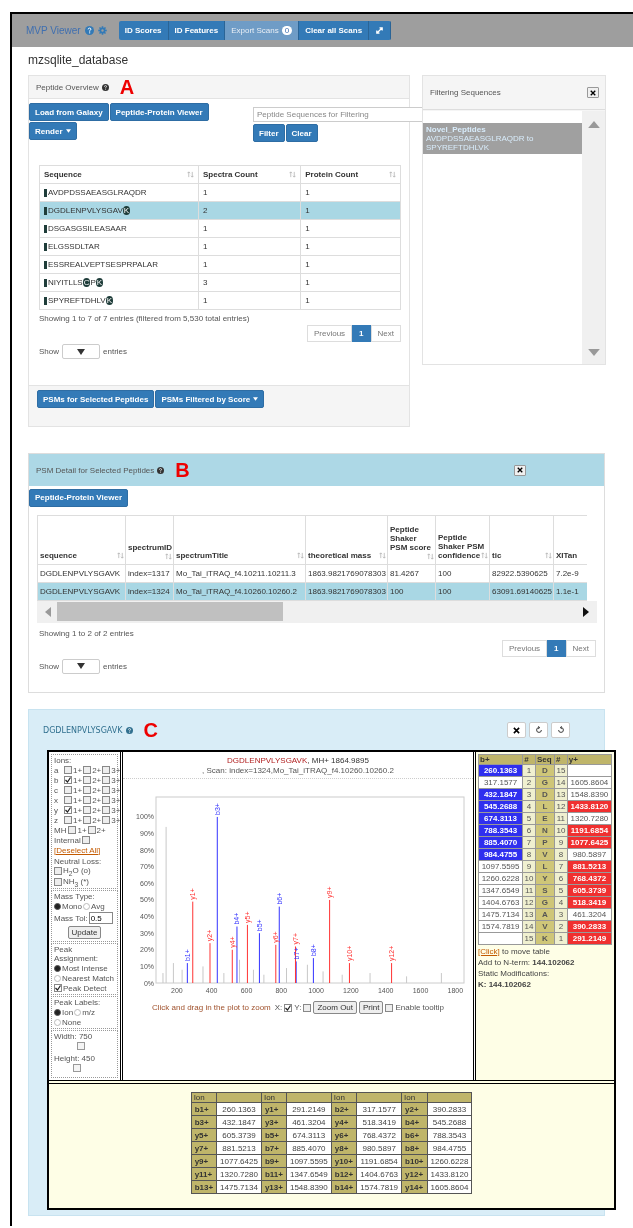 The width and height of the screenshot is (633, 1228). Describe the element at coordinates (462, 539) in the screenshot. I see `column-header: Peptide Shaker PSM confidence` at that location.